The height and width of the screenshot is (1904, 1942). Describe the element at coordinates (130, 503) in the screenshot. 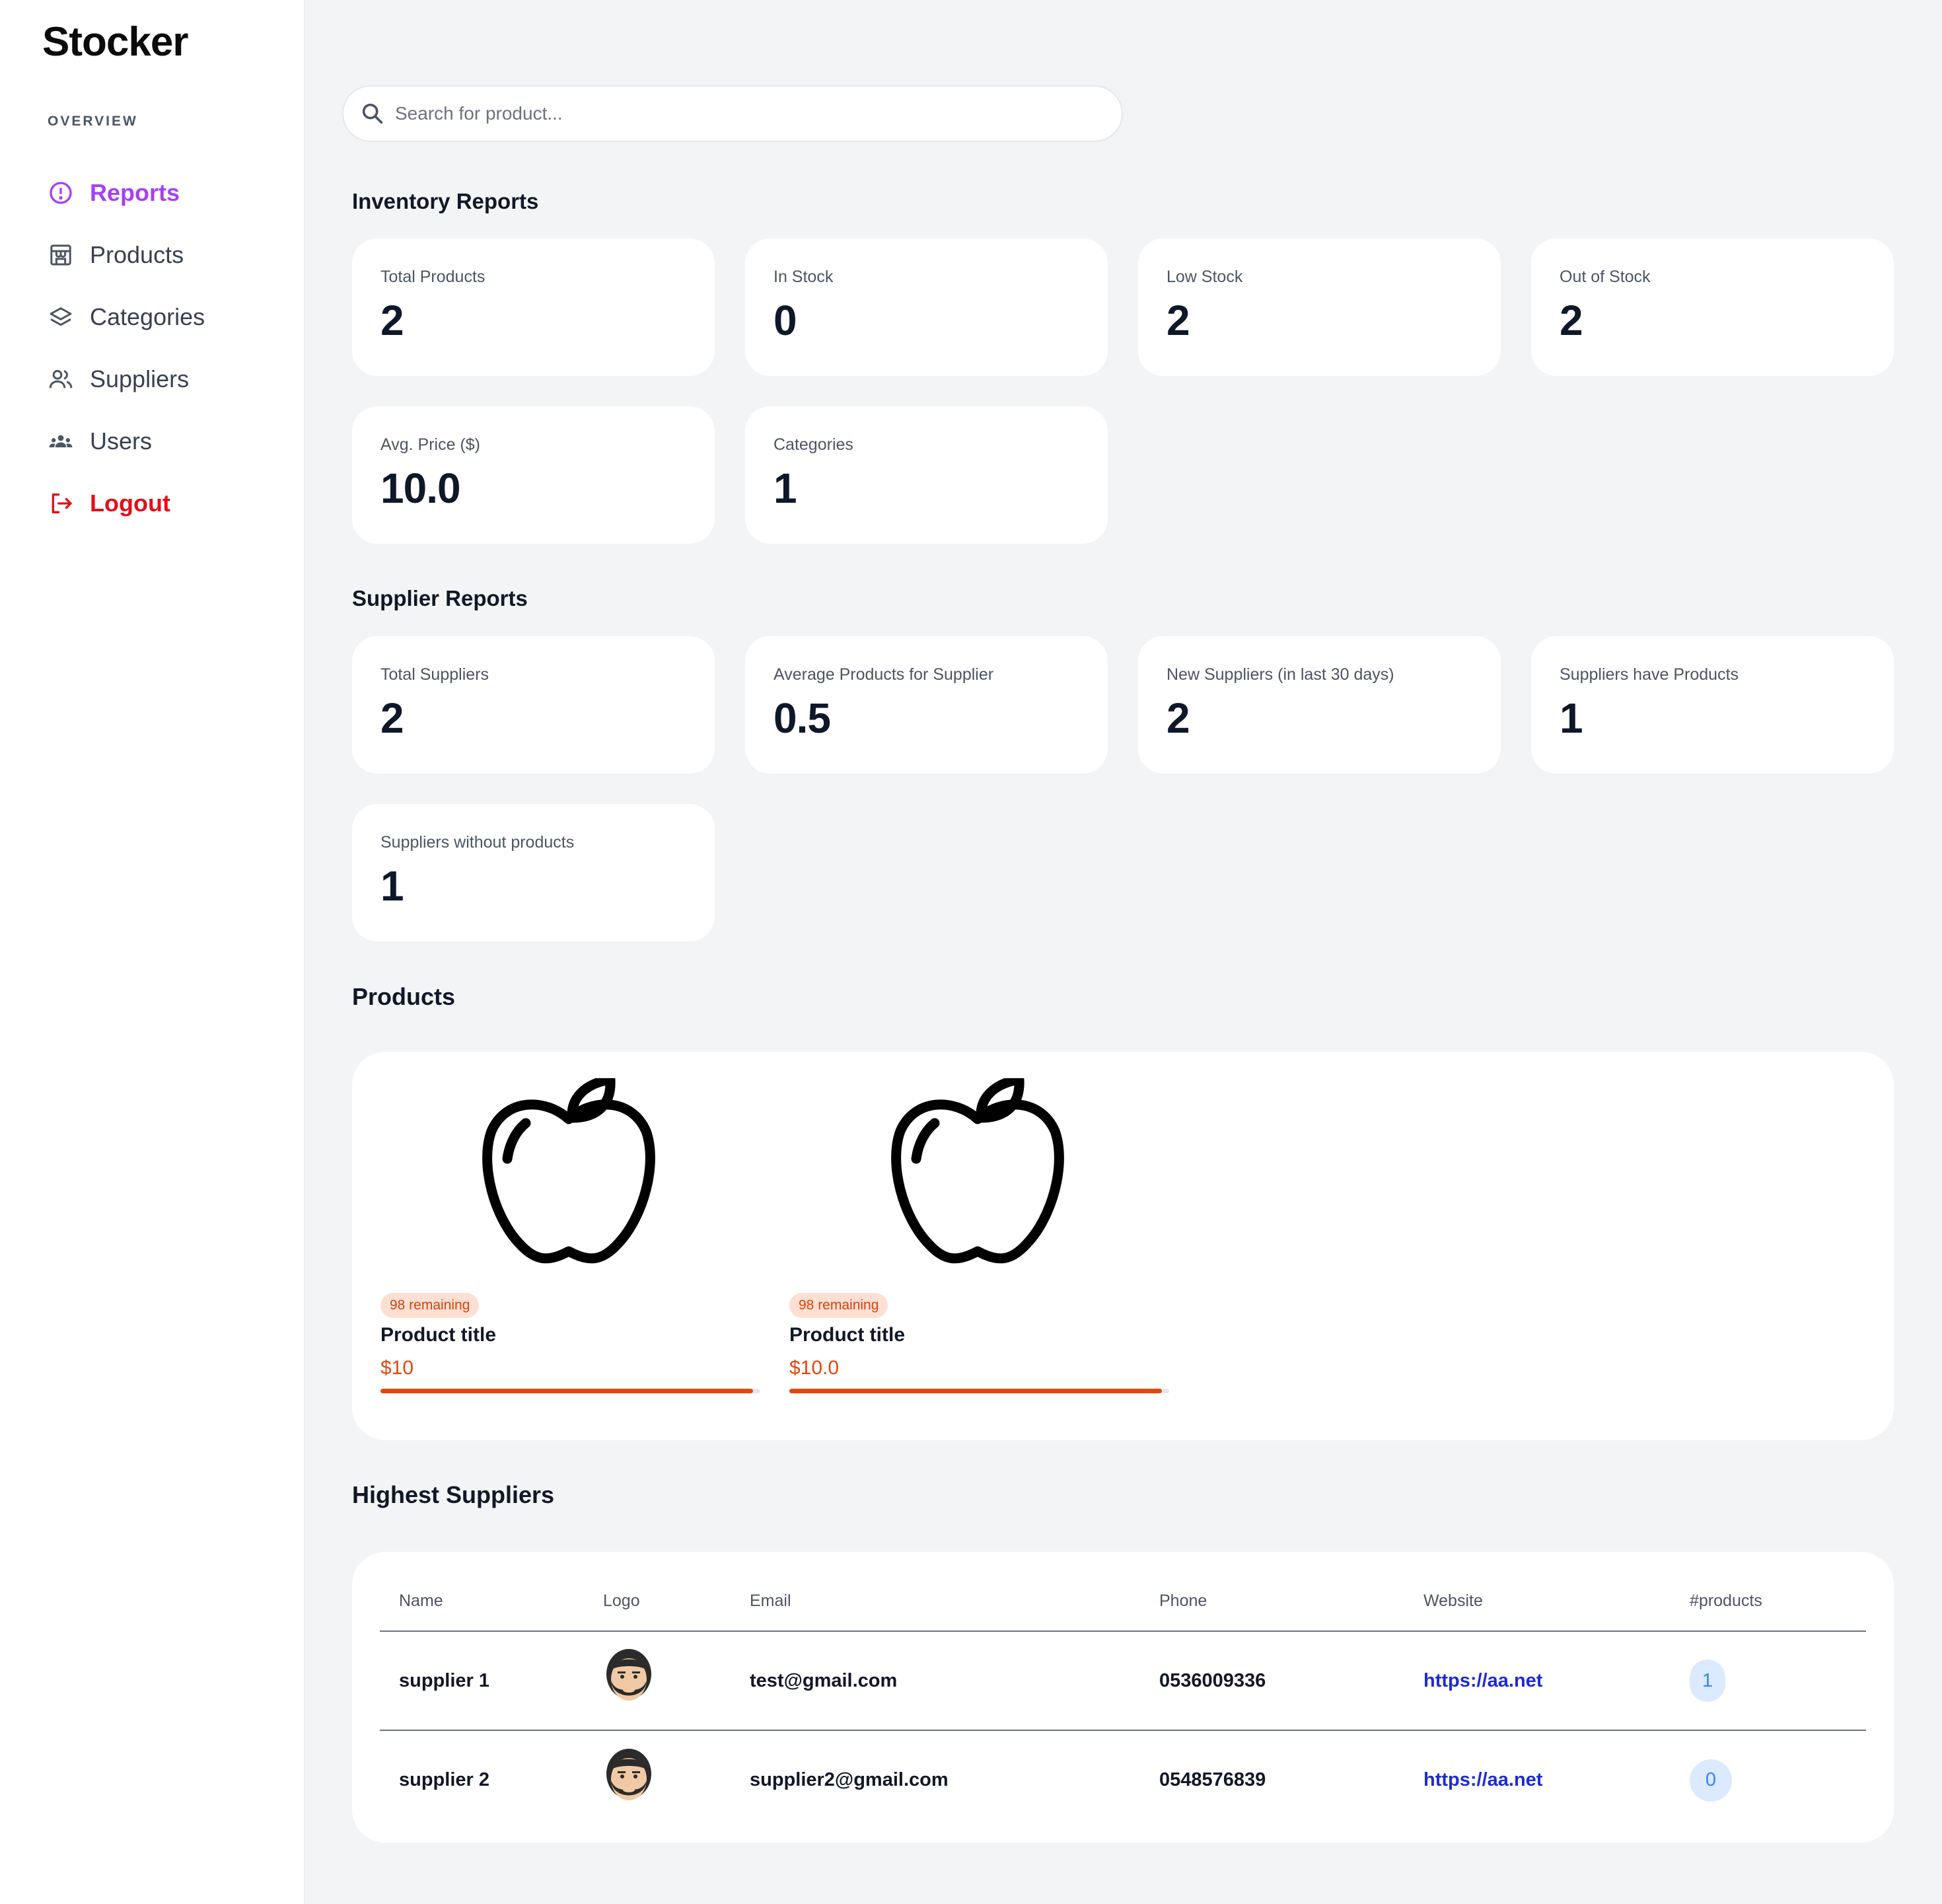

I see `sidebar-item-label: Logout` at that location.